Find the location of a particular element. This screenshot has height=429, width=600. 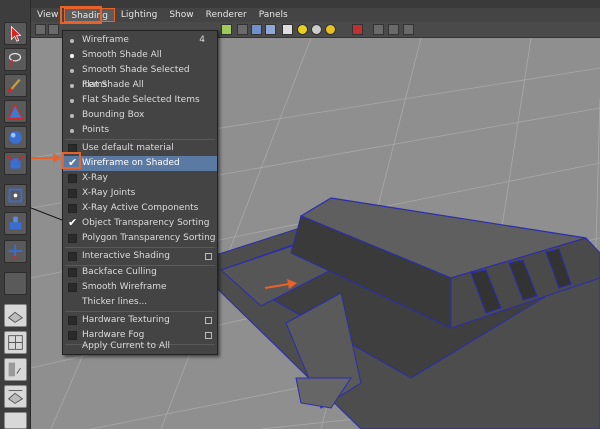

menu-item-flat-shade-all: Flat Shade All is located at coordinates (140, 85).